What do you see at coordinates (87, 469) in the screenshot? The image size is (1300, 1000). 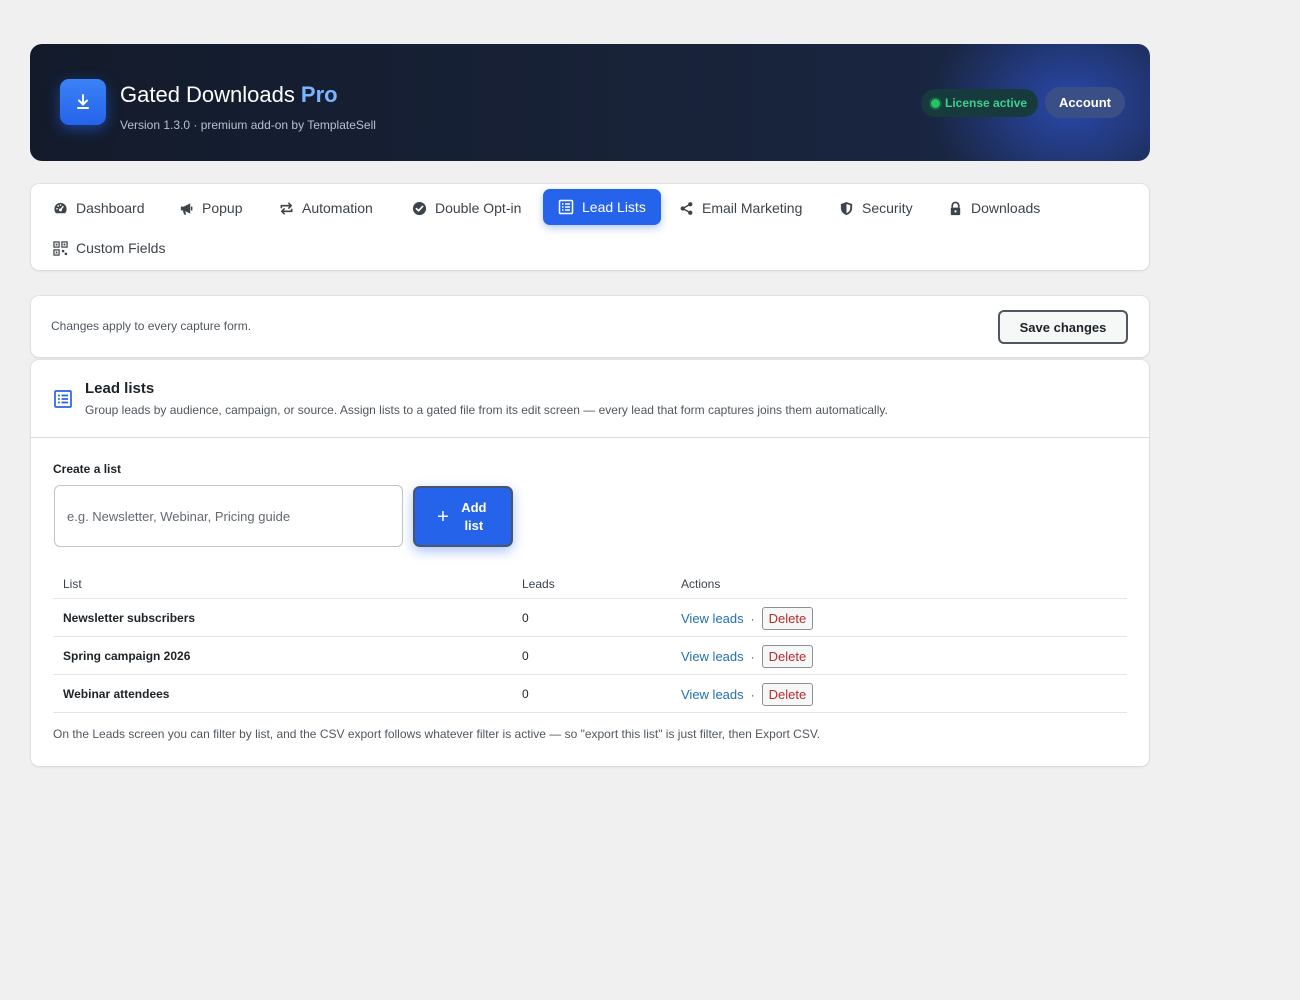 I see `create-list-label: Create a list` at bounding box center [87, 469].